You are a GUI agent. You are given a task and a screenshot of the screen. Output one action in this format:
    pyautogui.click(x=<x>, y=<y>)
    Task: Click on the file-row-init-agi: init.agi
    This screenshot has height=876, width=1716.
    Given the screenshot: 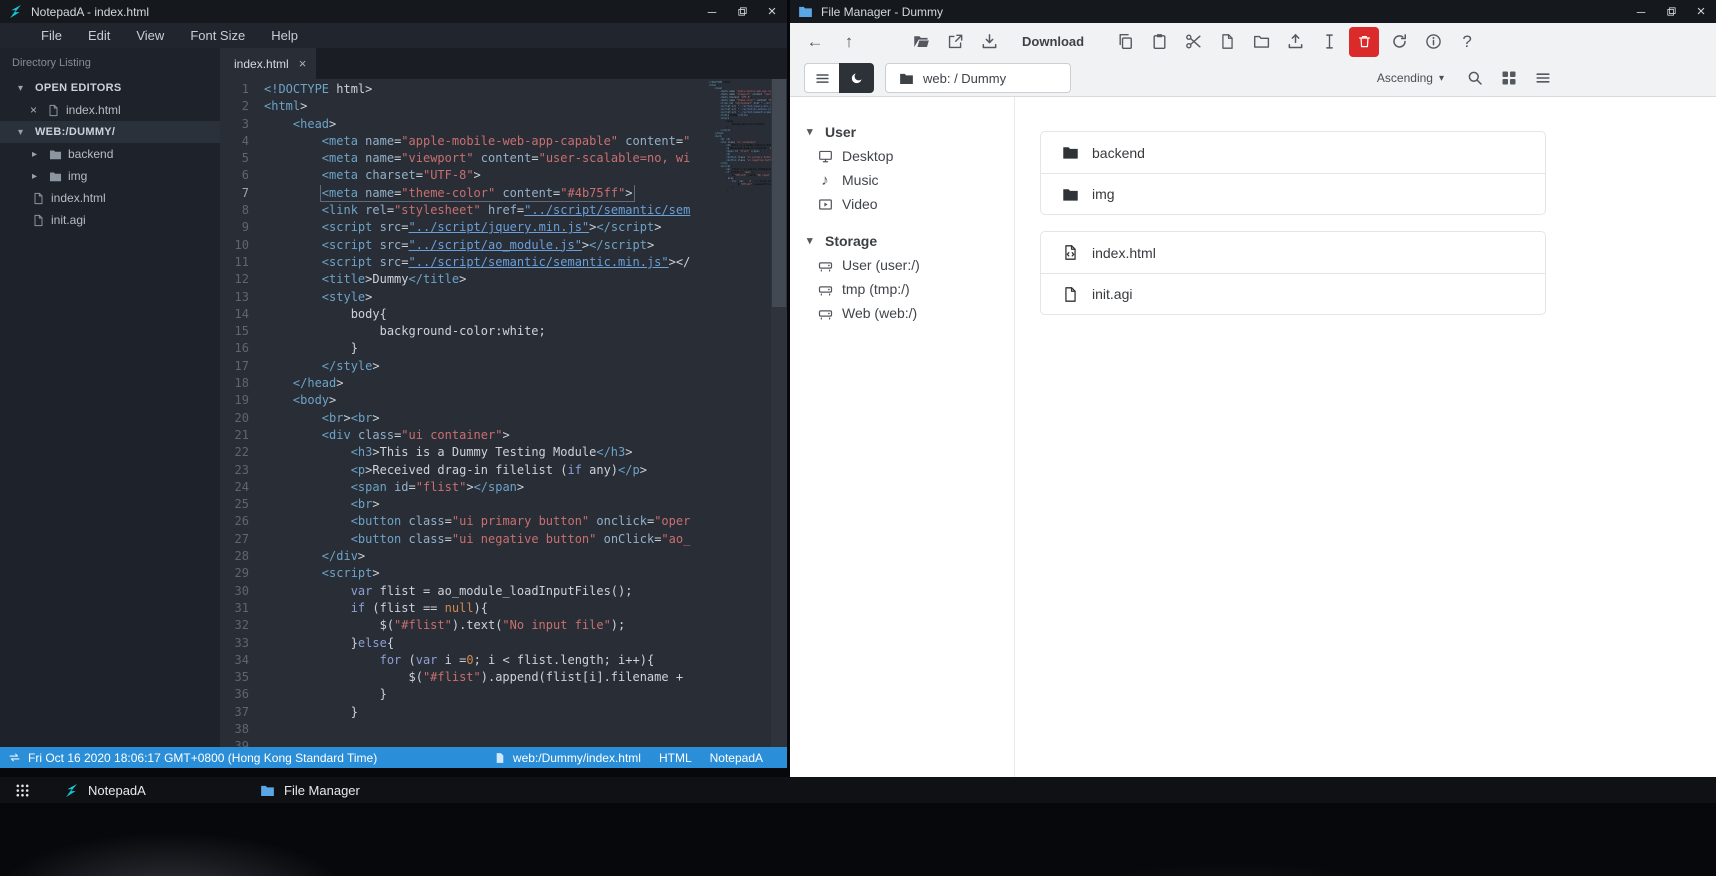 What is the action you would take?
    pyautogui.click(x=1293, y=293)
    